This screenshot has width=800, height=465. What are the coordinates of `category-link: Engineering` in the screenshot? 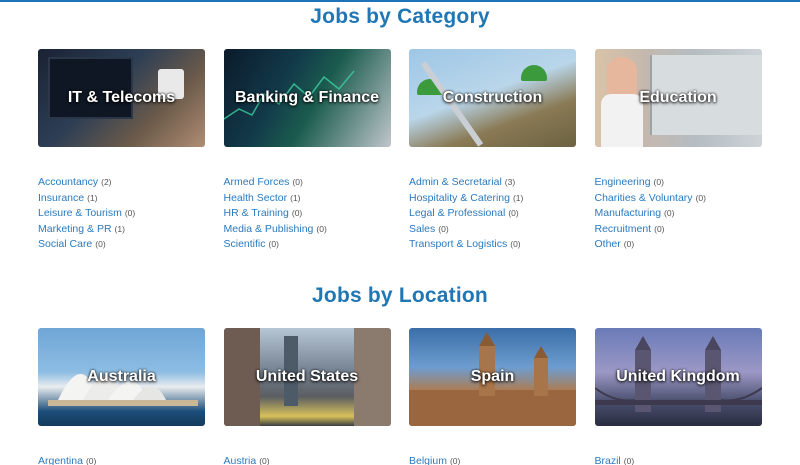 It's located at (623, 182).